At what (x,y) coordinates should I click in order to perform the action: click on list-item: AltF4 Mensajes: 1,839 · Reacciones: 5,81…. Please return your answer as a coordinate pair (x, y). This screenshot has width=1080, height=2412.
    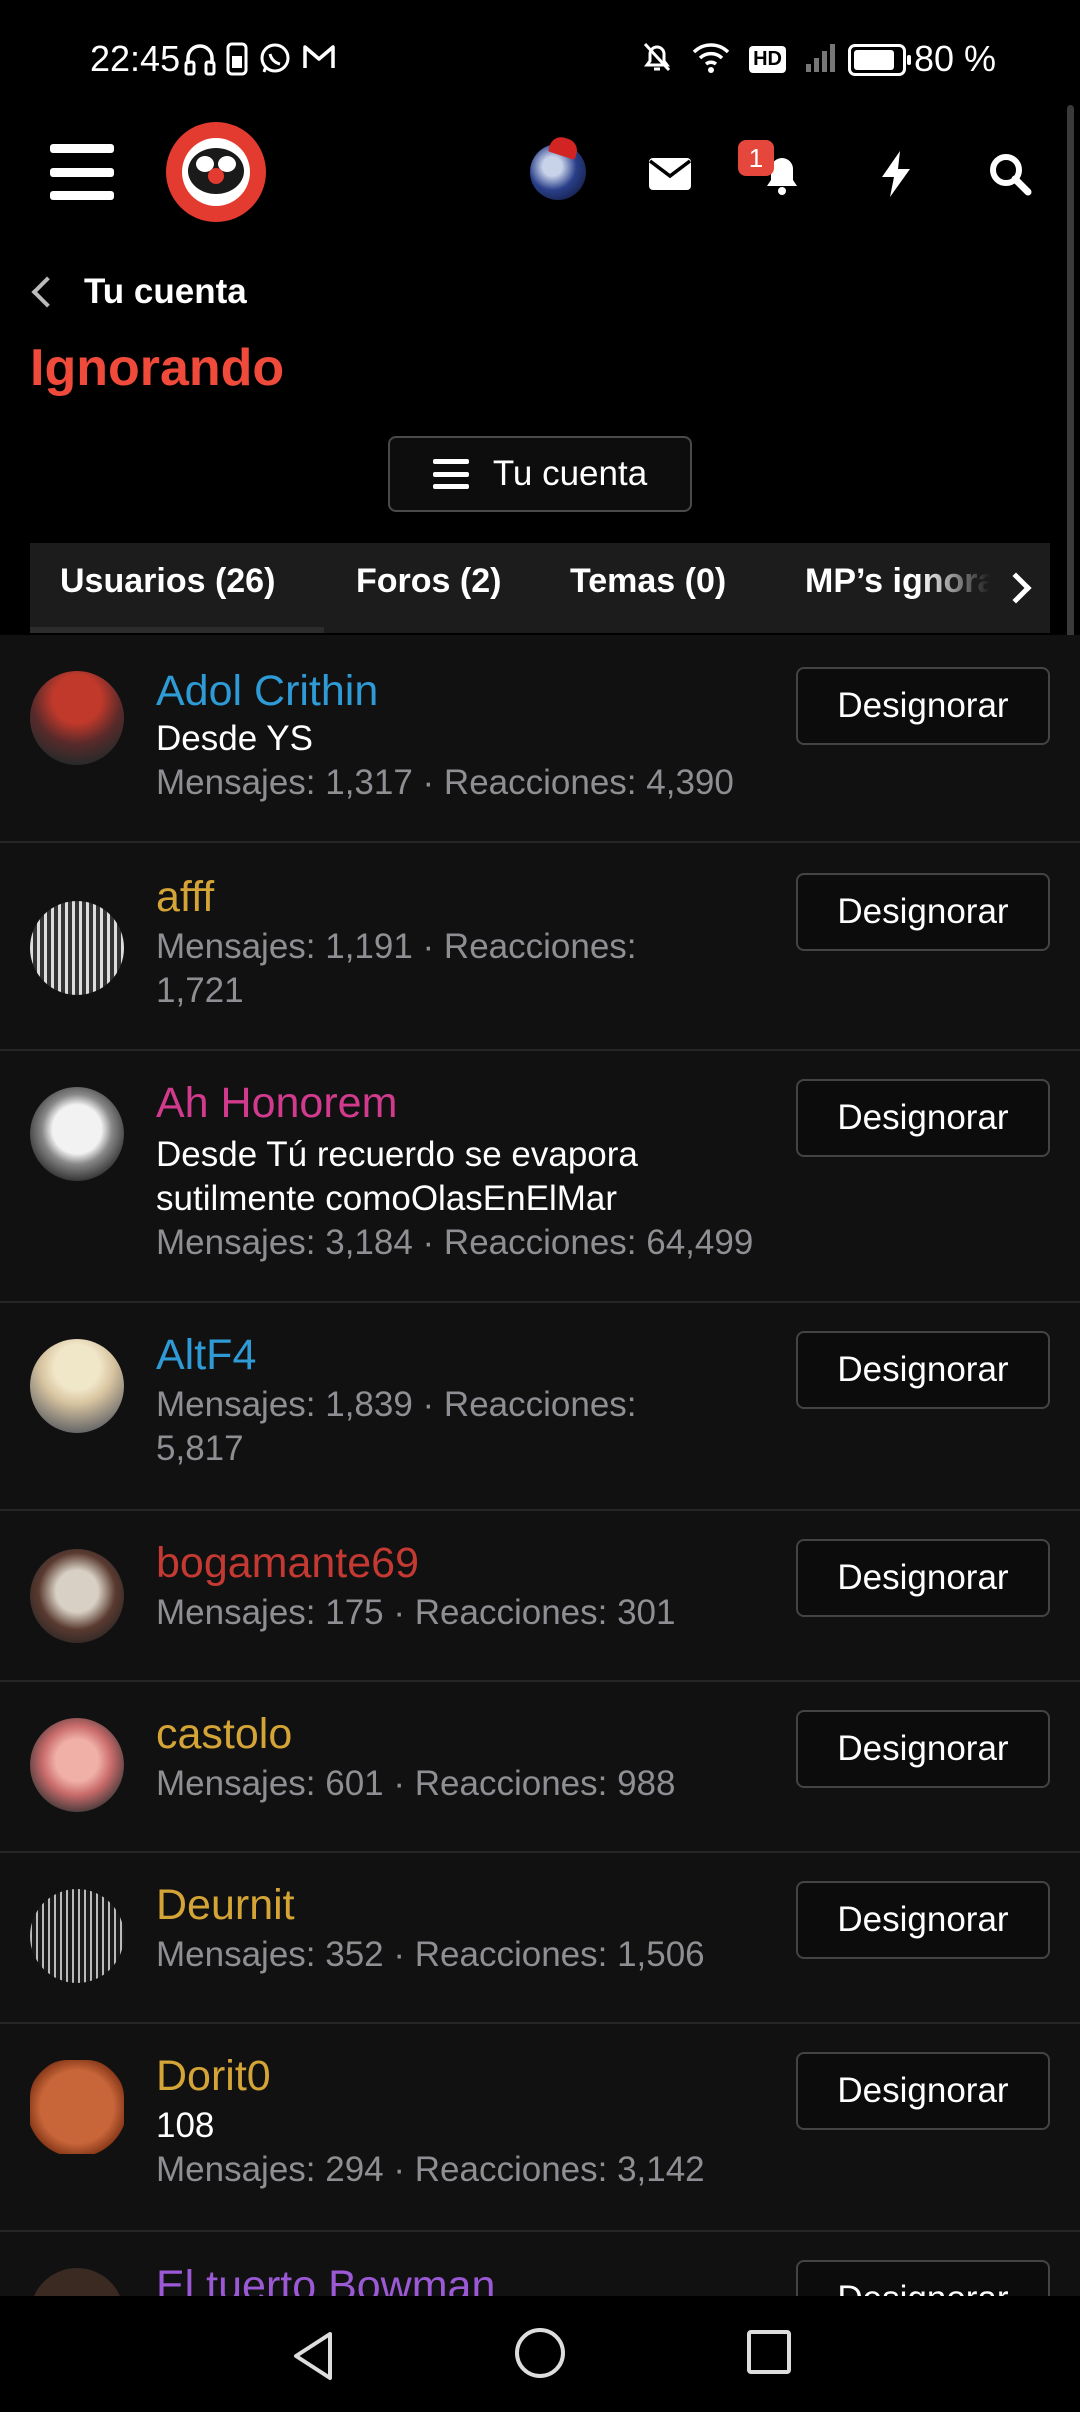
    Looking at the image, I should click on (540, 1407).